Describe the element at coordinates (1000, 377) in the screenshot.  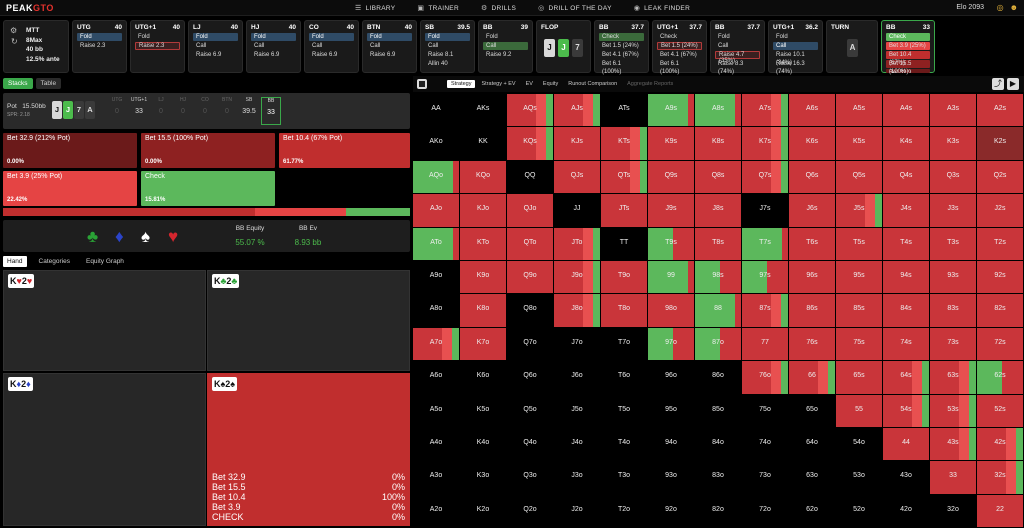
I see `hand-cell-62s: 62s` at that location.